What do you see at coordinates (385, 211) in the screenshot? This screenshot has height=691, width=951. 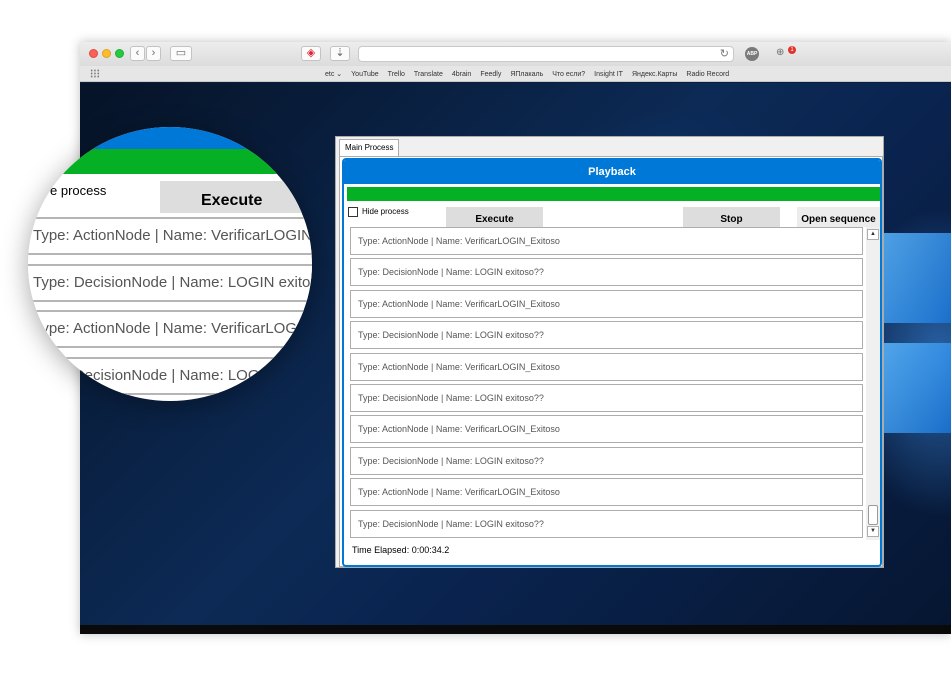 I see `hide-process-label: Hide process` at bounding box center [385, 211].